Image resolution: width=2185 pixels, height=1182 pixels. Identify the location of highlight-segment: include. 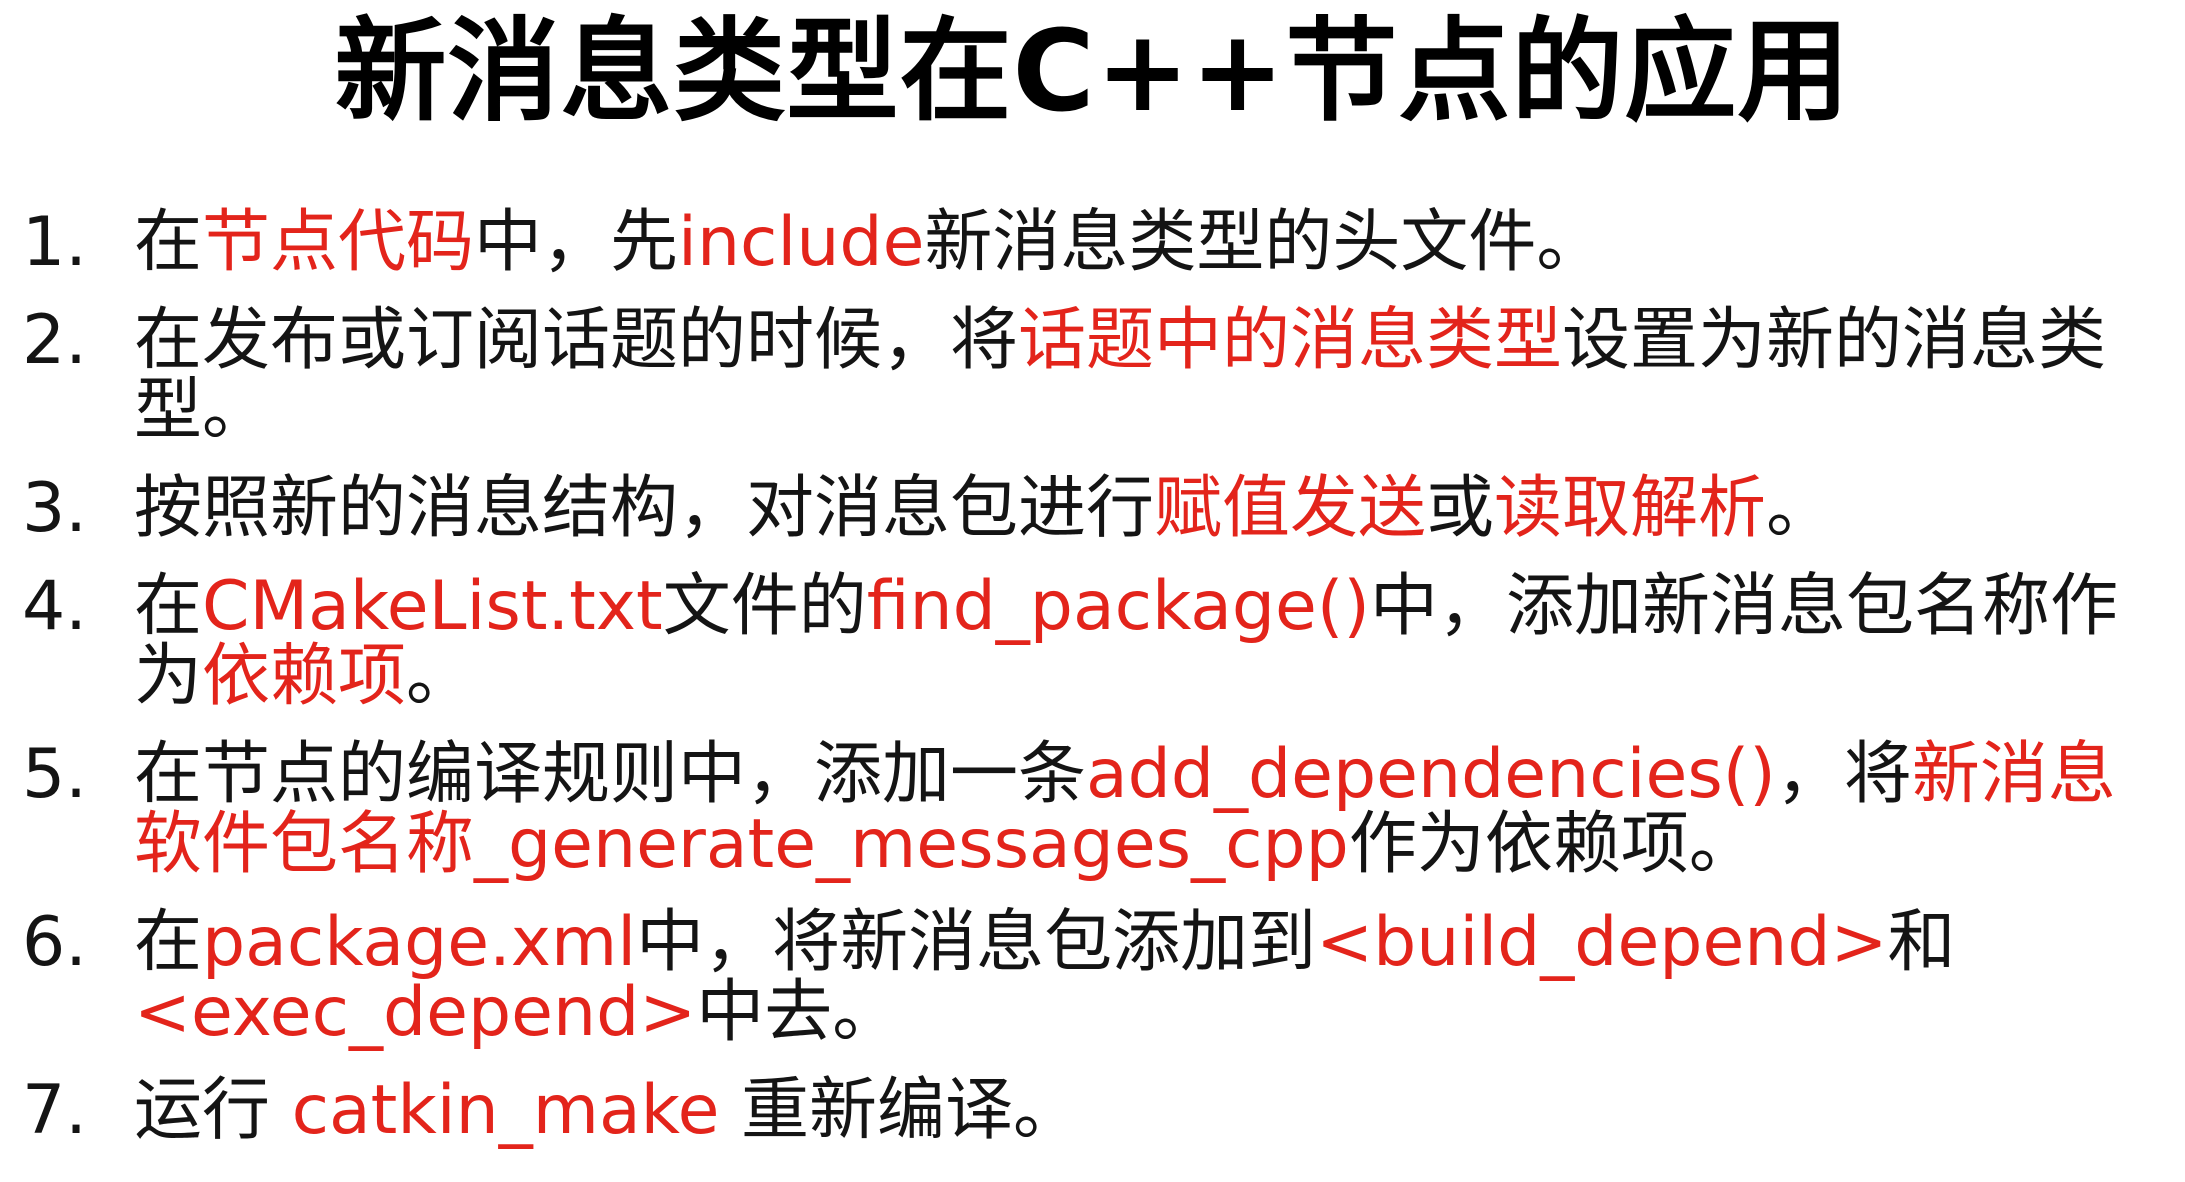
(801, 242).